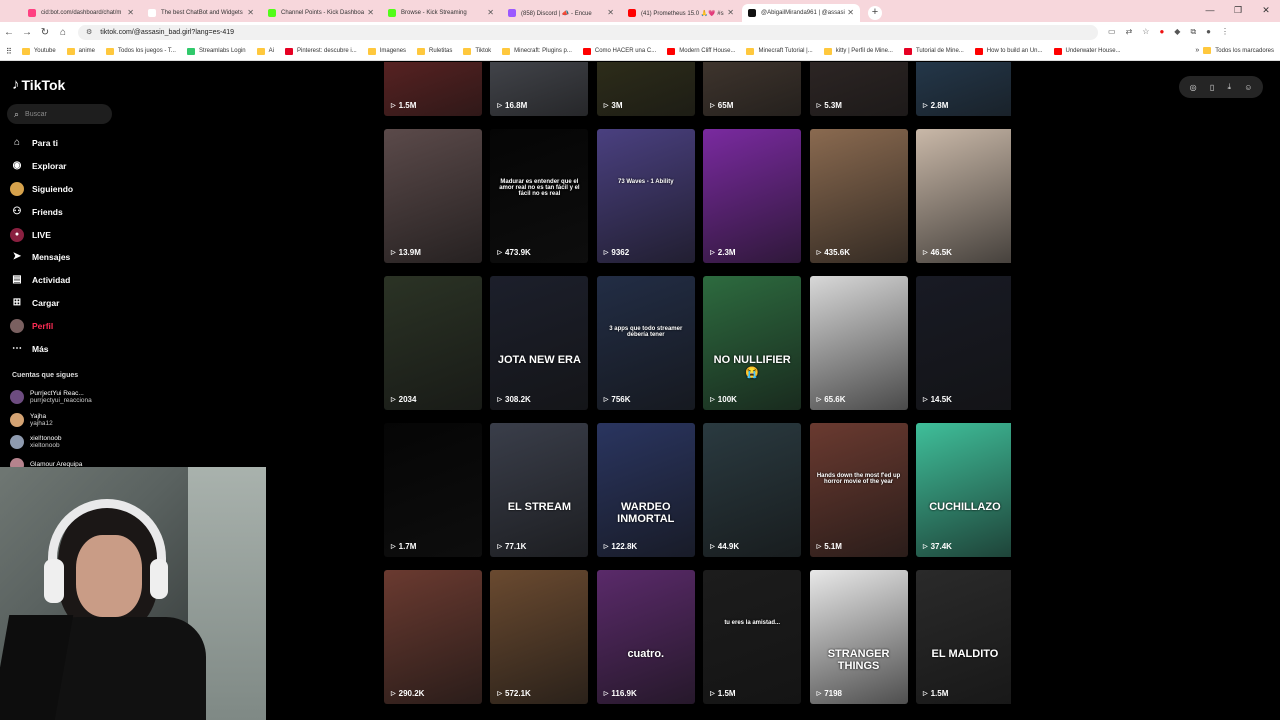 The height and width of the screenshot is (720, 1280). What do you see at coordinates (41, 211) in the screenshot?
I see `nav-item-friends: ⚇ Friends` at bounding box center [41, 211].